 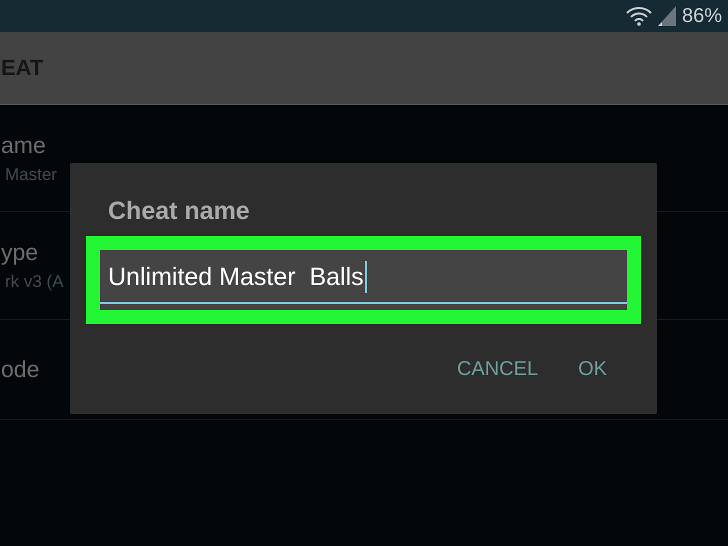 What do you see at coordinates (179, 211) in the screenshot?
I see `dialog-title: Cheat name` at bounding box center [179, 211].